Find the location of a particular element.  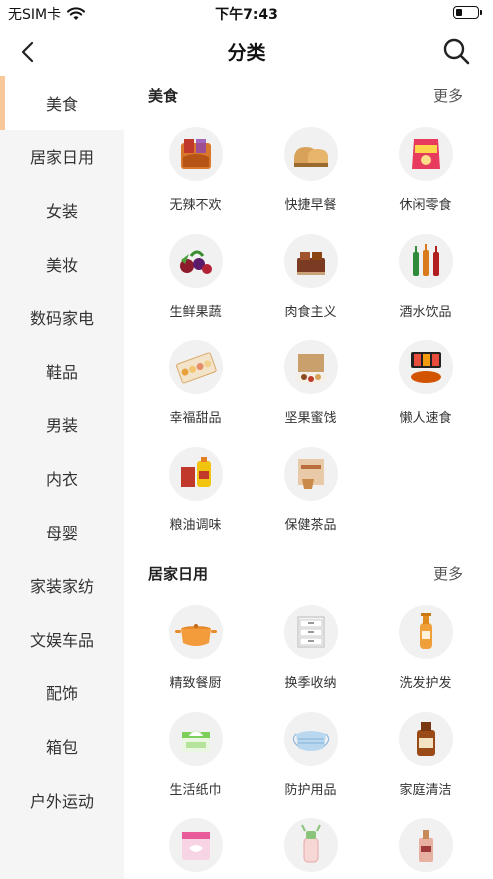

subcategory-item: 生活纸巾 is located at coordinates (195, 752).